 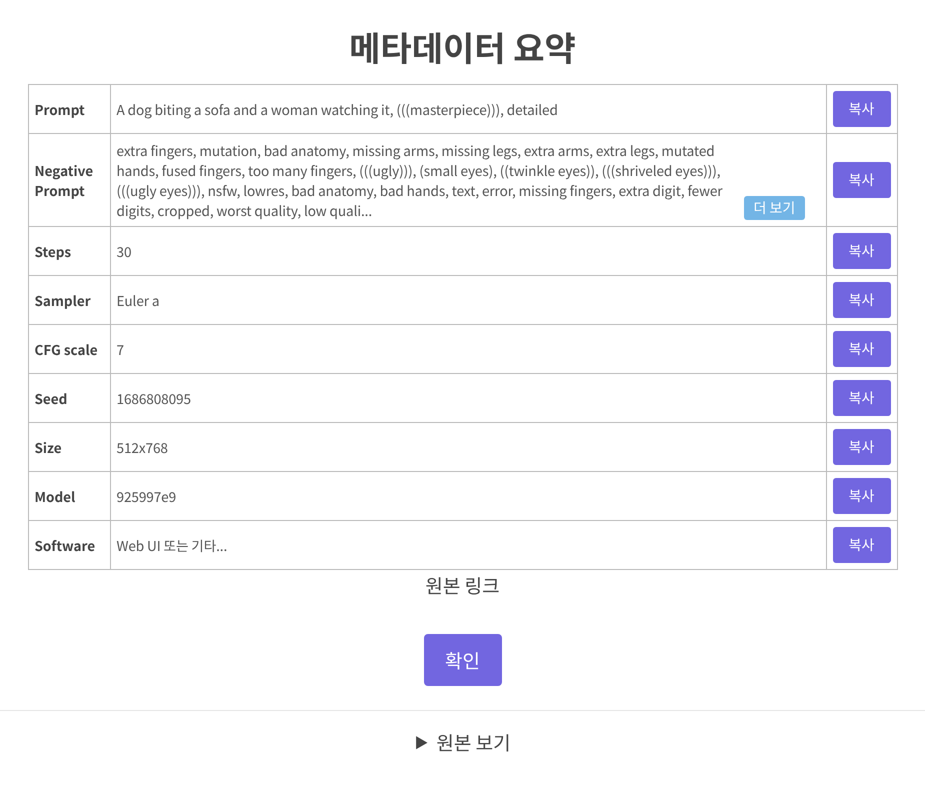 What do you see at coordinates (120, 349) in the screenshot?
I see `field-value: 7` at bounding box center [120, 349].